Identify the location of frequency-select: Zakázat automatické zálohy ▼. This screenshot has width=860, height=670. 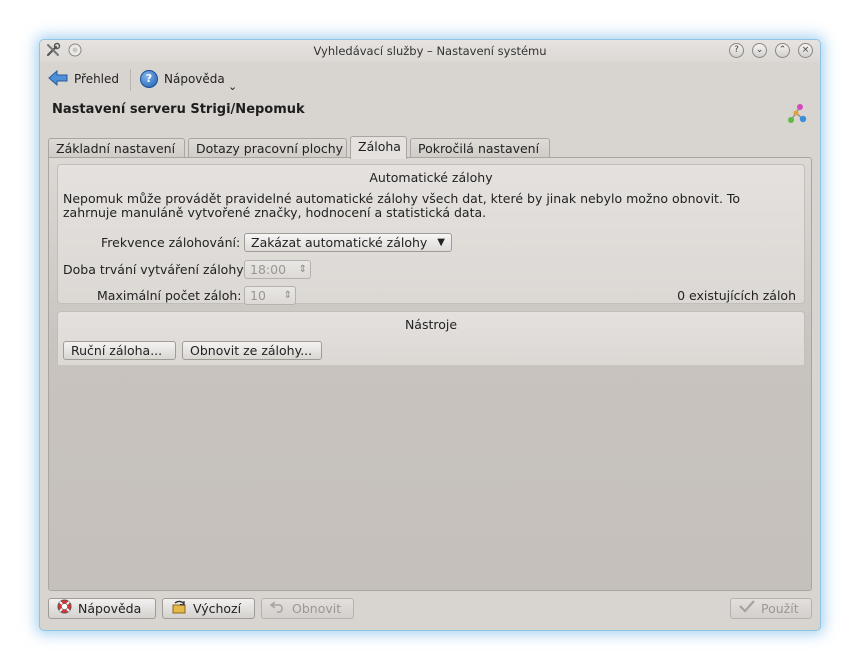
(348, 242).